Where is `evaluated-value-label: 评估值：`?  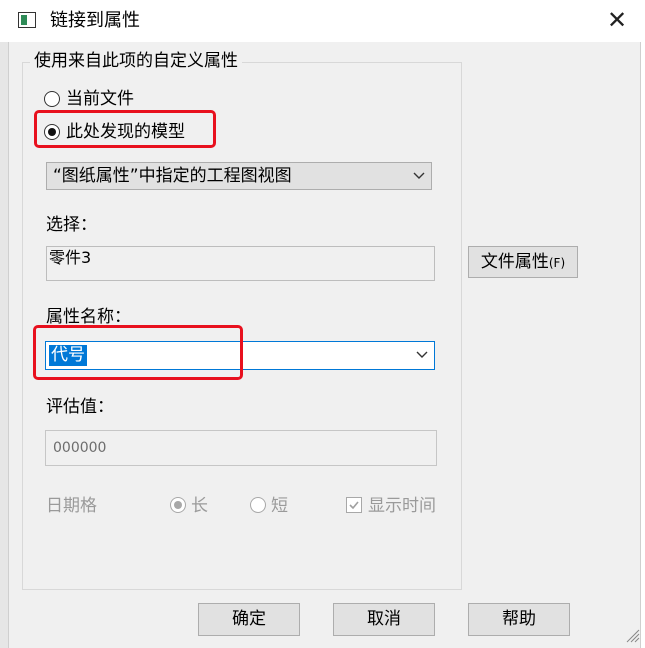 evaluated-value-label: 评估值： is located at coordinates (80, 407).